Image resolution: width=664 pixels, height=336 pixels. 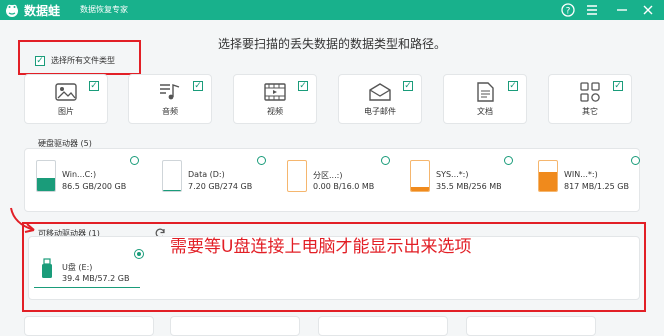 What do you see at coordinates (66, 111) in the screenshot?
I see `type-label: 图片` at bounding box center [66, 111].